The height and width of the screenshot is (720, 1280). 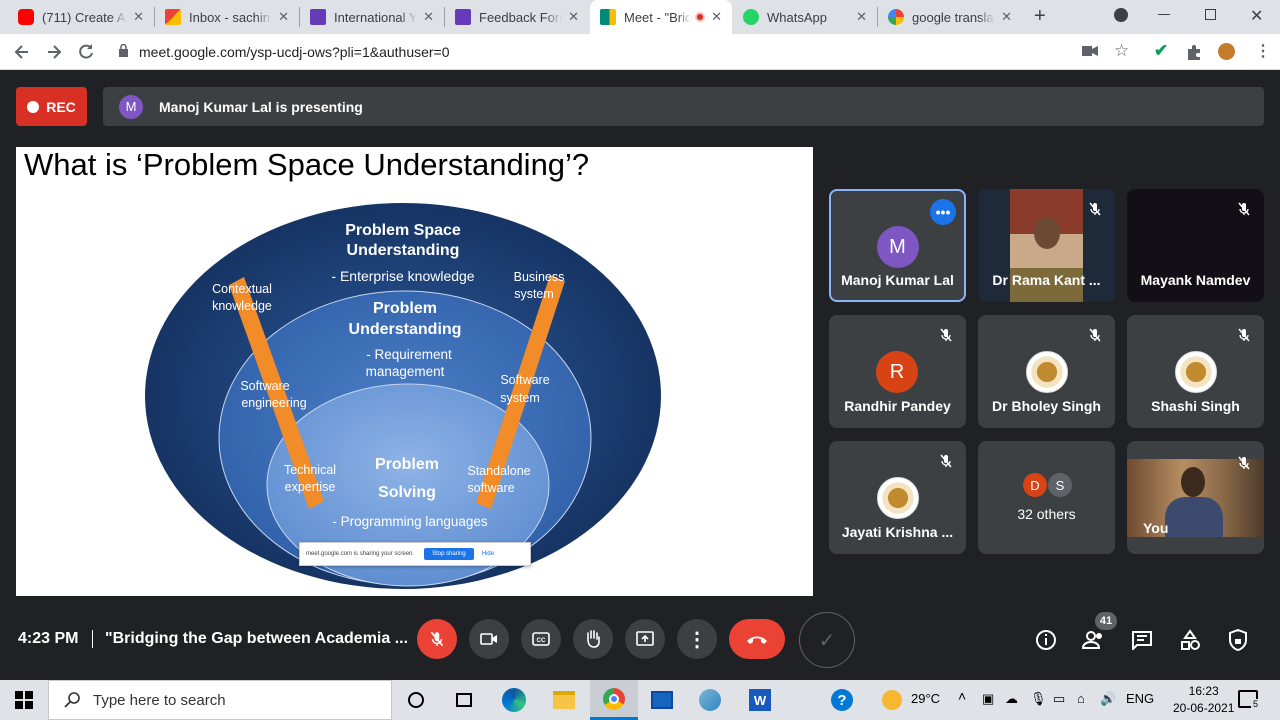 I want to click on emblem-avatar, so click(x=1046, y=372).